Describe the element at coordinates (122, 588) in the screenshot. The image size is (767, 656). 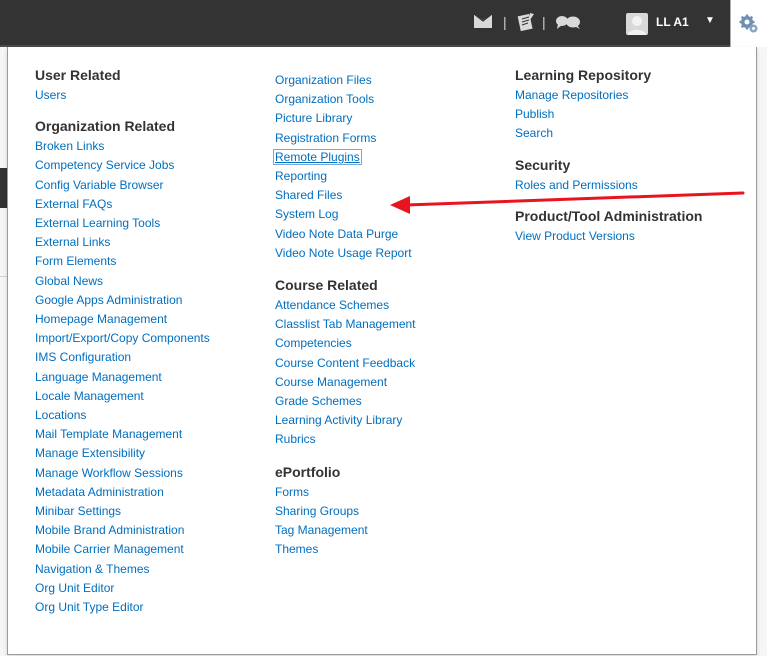
I see `menu-link: Org Unit Editor` at that location.